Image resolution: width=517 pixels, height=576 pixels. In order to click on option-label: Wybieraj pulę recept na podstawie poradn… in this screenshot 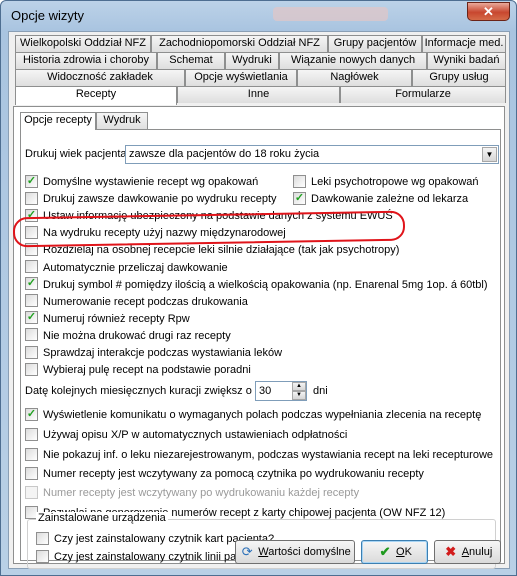, I will do `click(147, 370)`.